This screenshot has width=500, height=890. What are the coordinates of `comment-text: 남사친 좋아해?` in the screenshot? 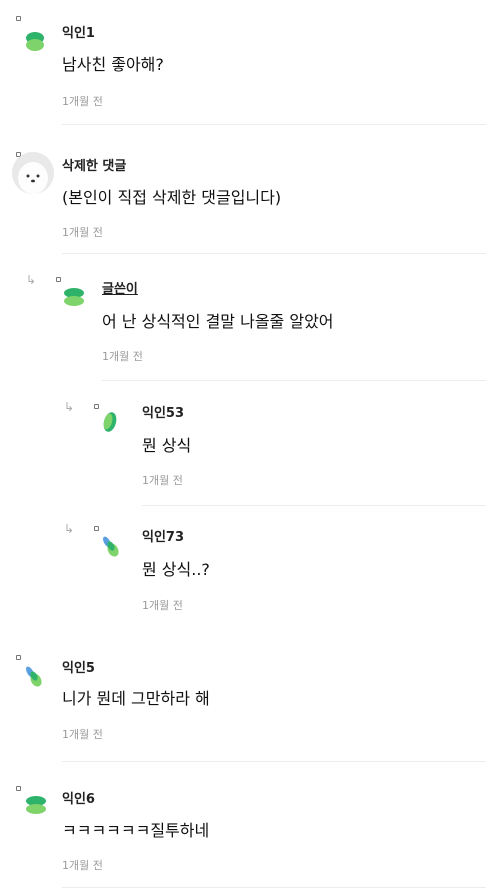 It's located at (113, 64).